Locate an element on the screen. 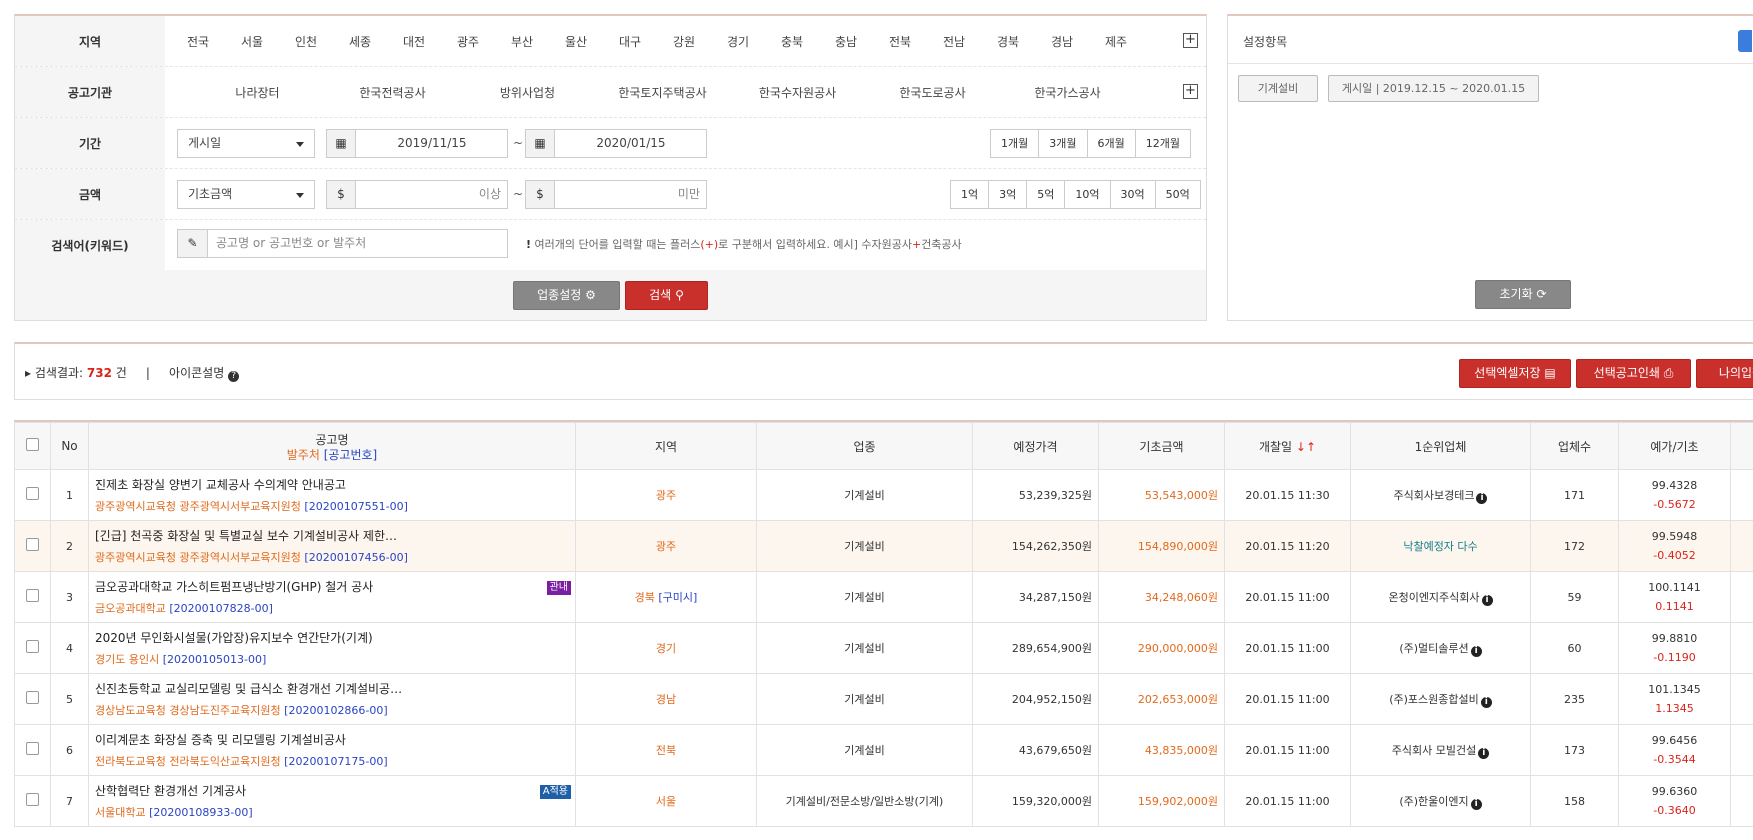 This screenshot has width=1753, height=840. period-quick-button: 3개월 is located at coordinates (1062, 143).